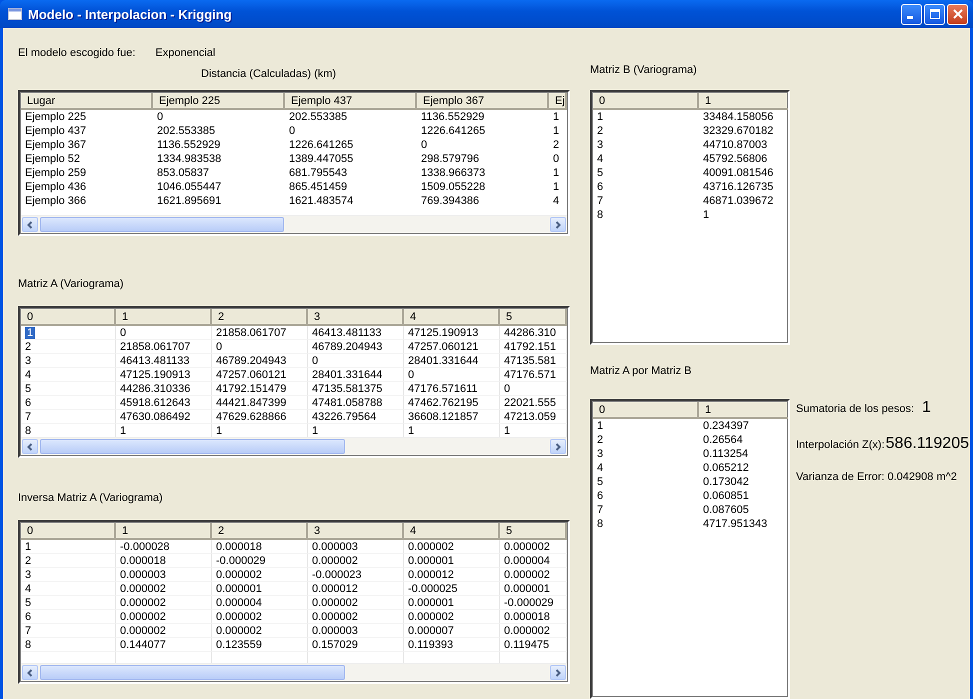  Describe the element at coordinates (840, 445) in the screenshot. I see `result-label: Interpolación Z(x):` at that location.